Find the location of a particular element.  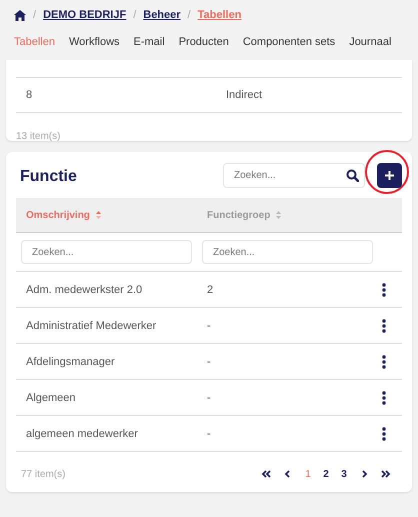

nav-tab: E-mail is located at coordinates (149, 42).